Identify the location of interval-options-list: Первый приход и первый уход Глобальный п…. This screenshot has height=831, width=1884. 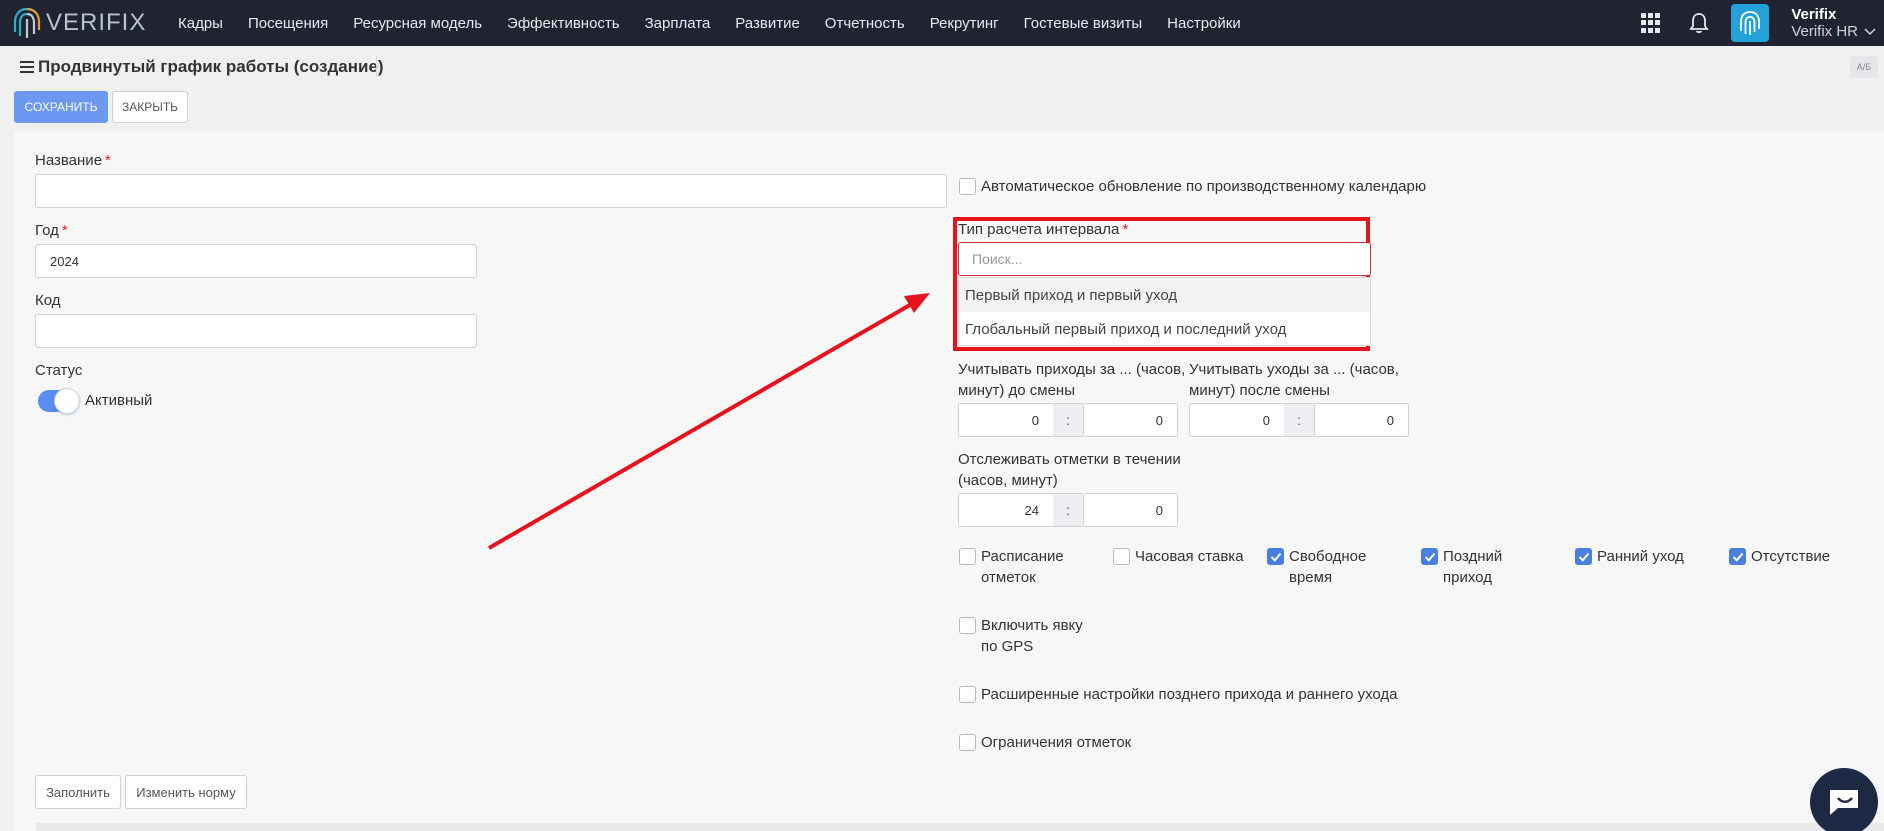
(1164, 311).